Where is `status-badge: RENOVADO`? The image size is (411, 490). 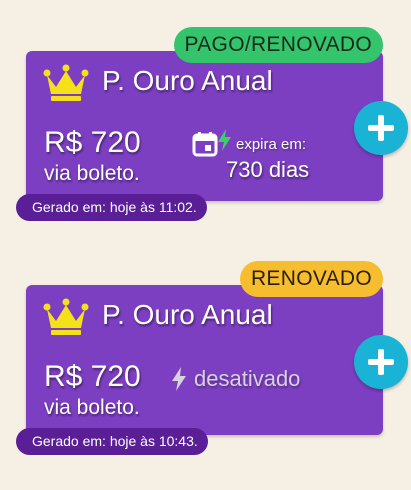
status-badge: RENOVADO is located at coordinates (311, 279).